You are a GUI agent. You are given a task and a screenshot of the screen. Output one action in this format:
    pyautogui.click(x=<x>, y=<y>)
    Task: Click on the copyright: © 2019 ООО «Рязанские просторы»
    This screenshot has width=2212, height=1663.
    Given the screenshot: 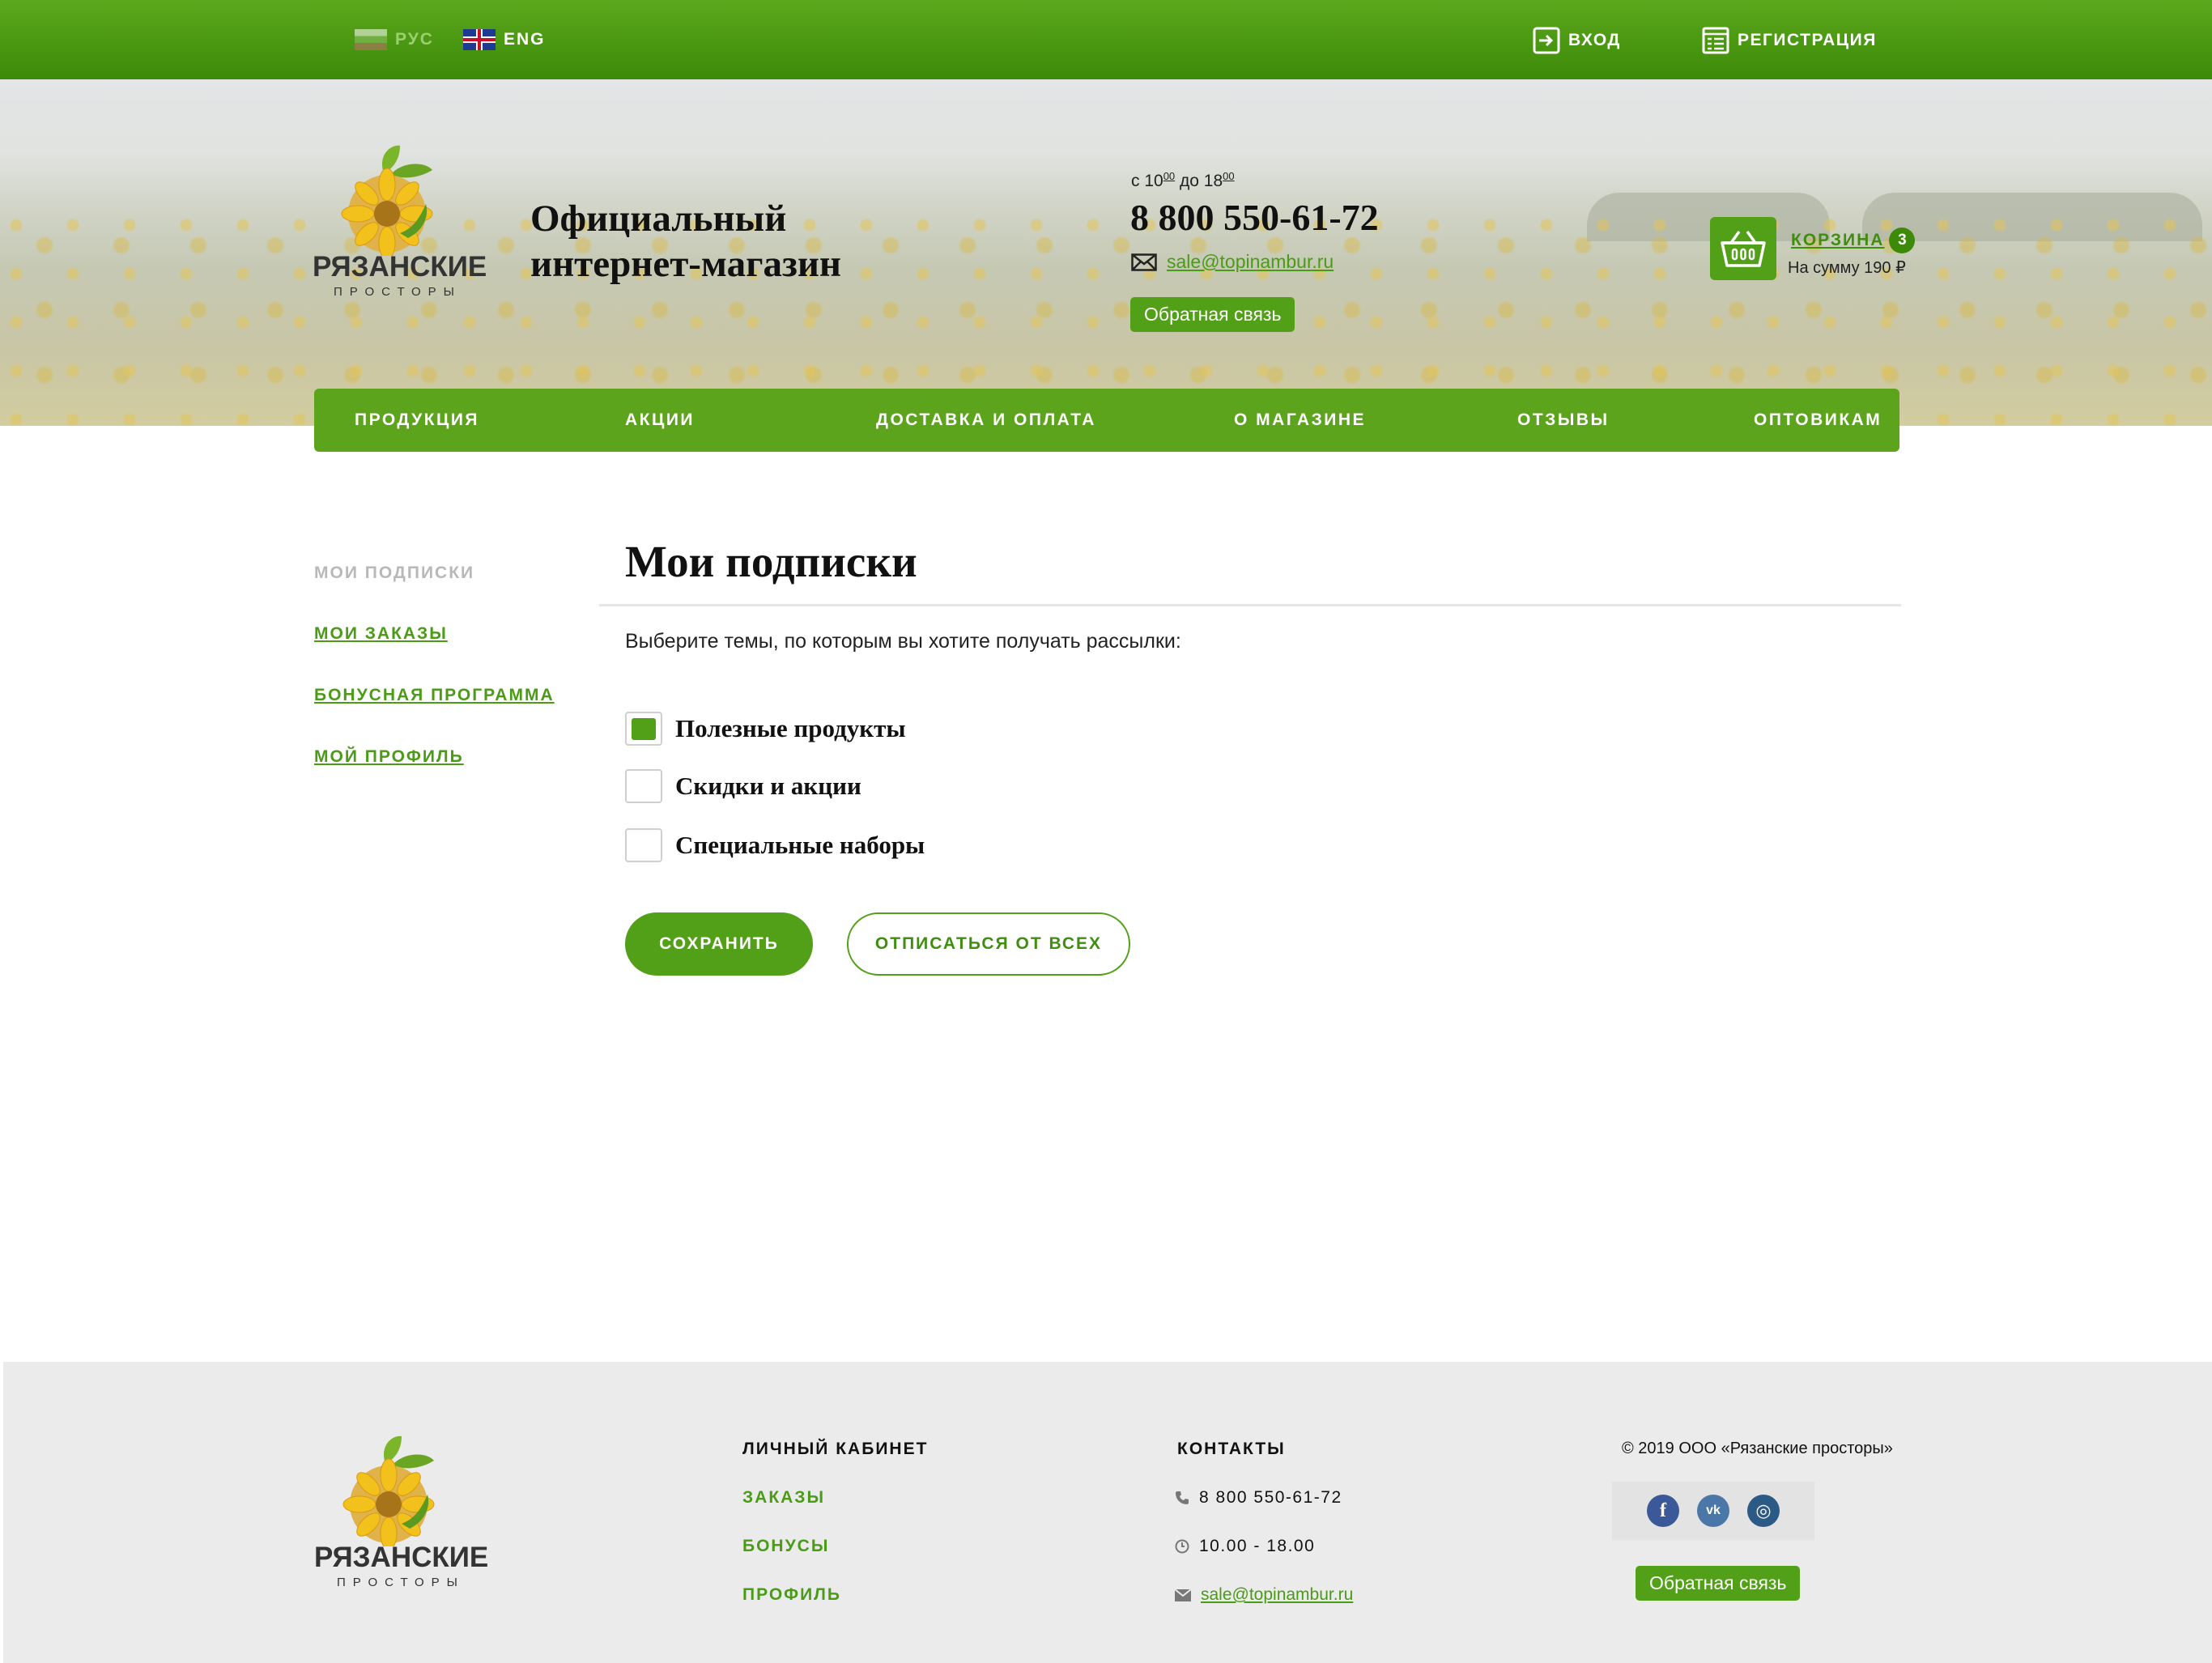 What is the action you would take?
    pyautogui.click(x=1758, y=1448)
    